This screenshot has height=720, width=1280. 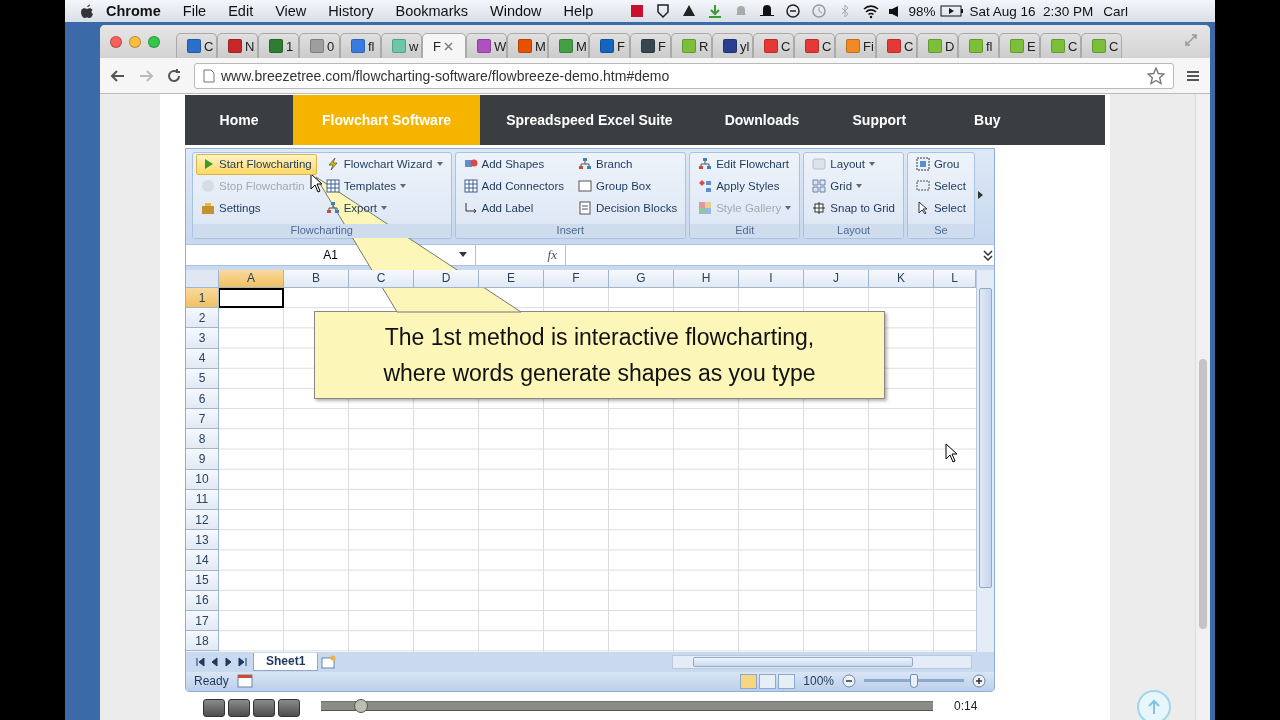 I want to click on fast-forward-button, so click(x=289, y=707).